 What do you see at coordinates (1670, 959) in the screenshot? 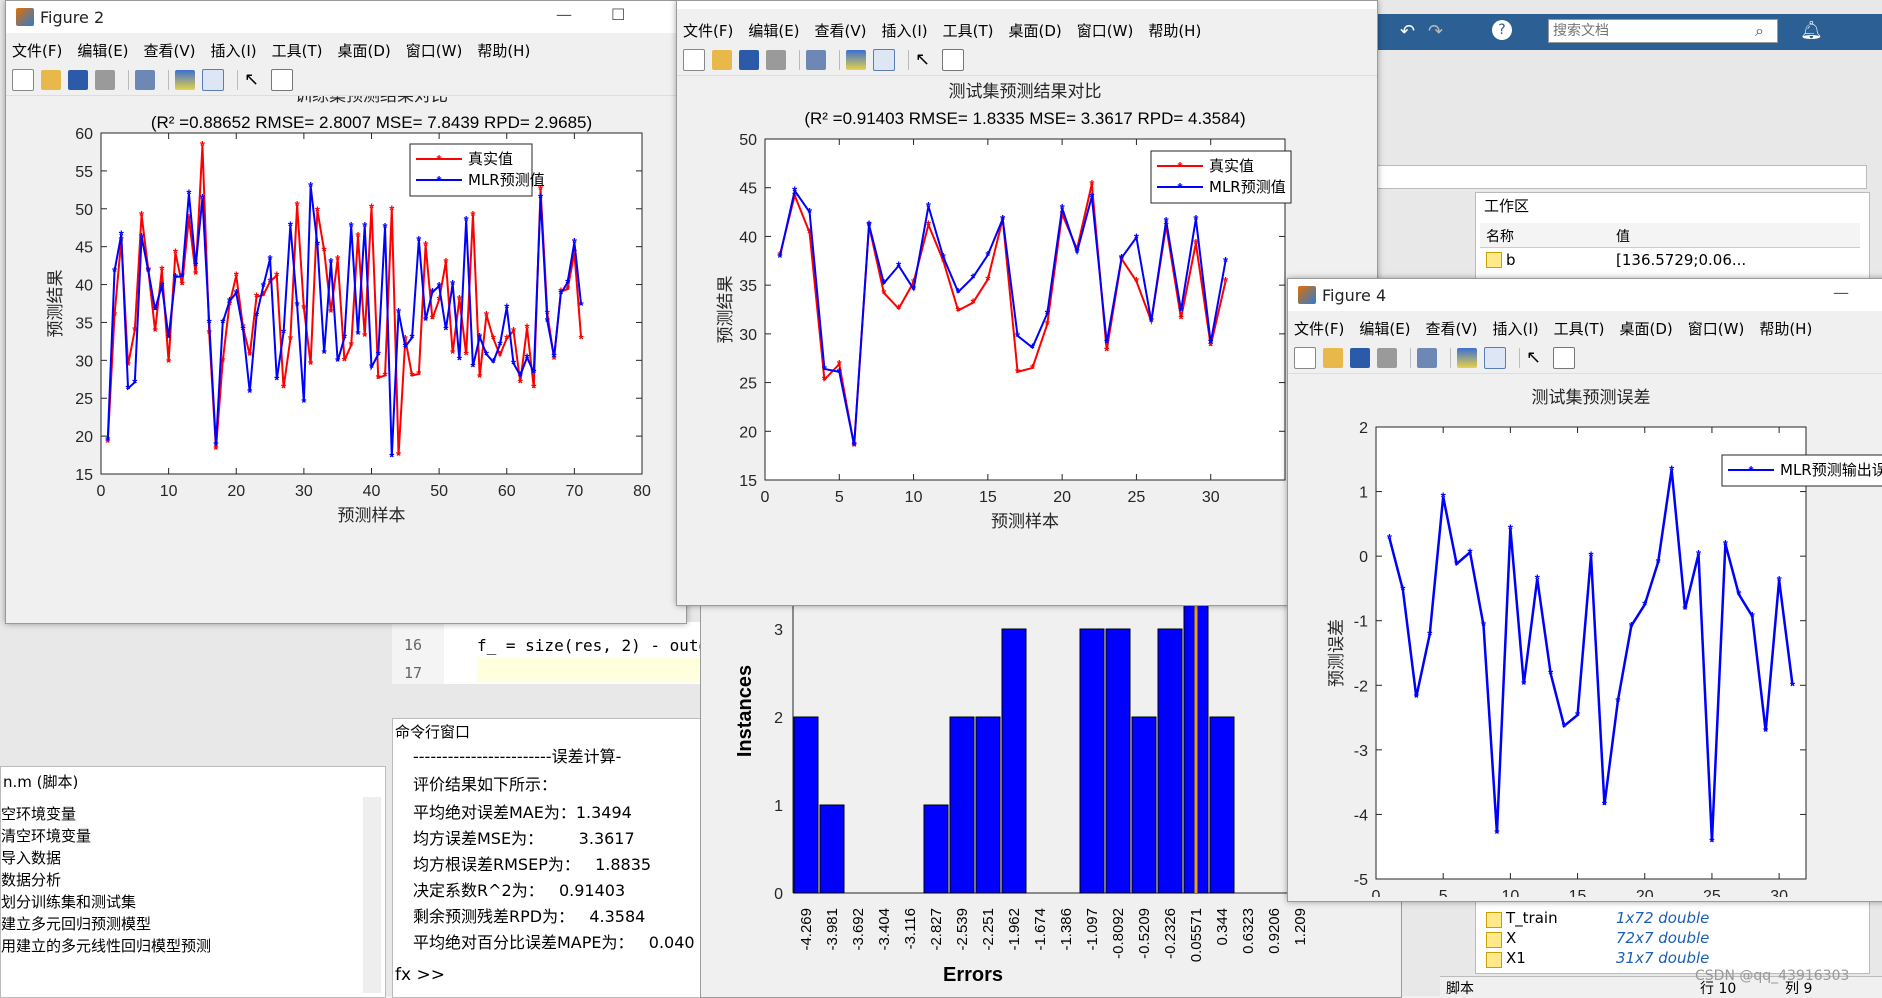
I see `workspace-row-x1: X1 31x7 double` at bounding box center [1670, 959].